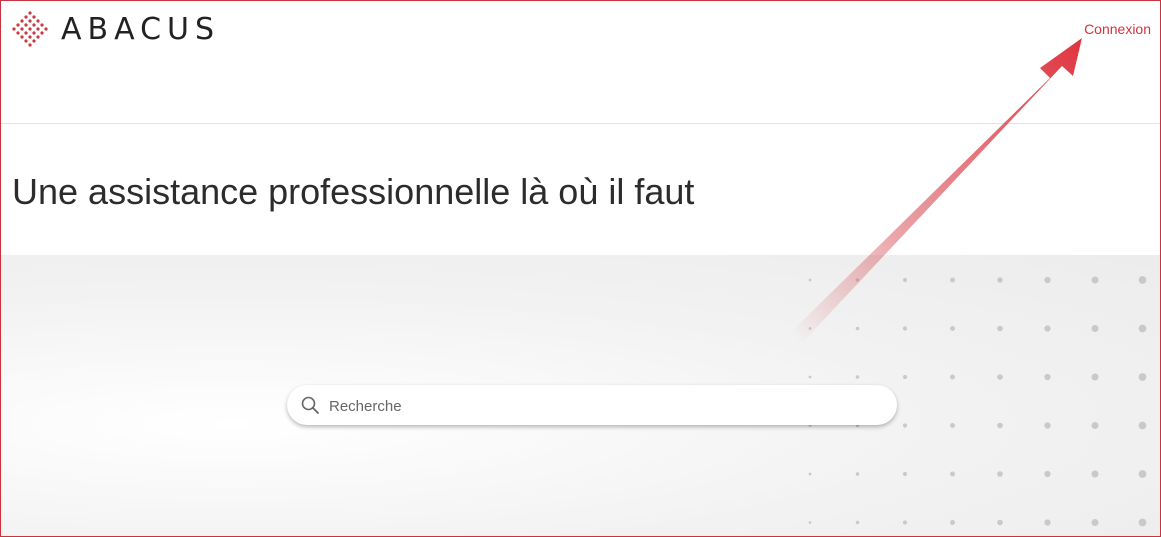 This screenshot has height=537, width=1161. What do you see at coordinates (141, 29) in the screenshot?
I see `brand-name: ABACUS` at bounding box center [141, 29].